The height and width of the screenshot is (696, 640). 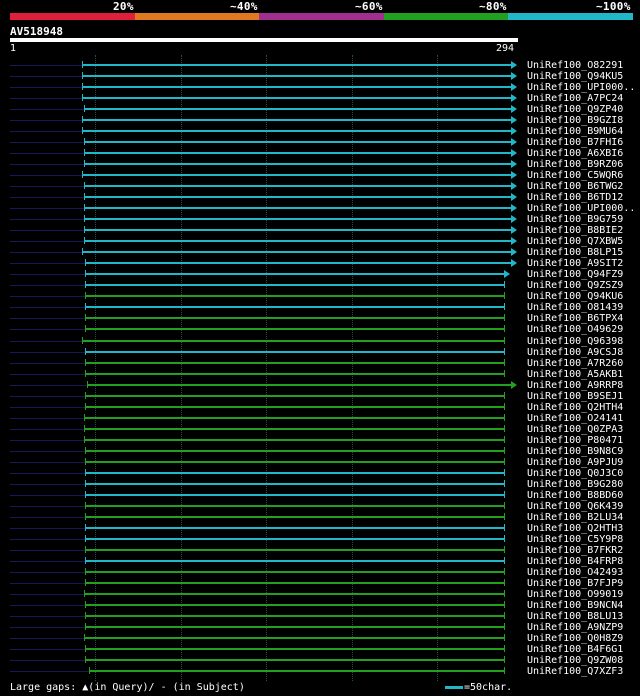 I want to click on hit-label-link: UniRef100_B2LU34, so click(x=575, y=517).